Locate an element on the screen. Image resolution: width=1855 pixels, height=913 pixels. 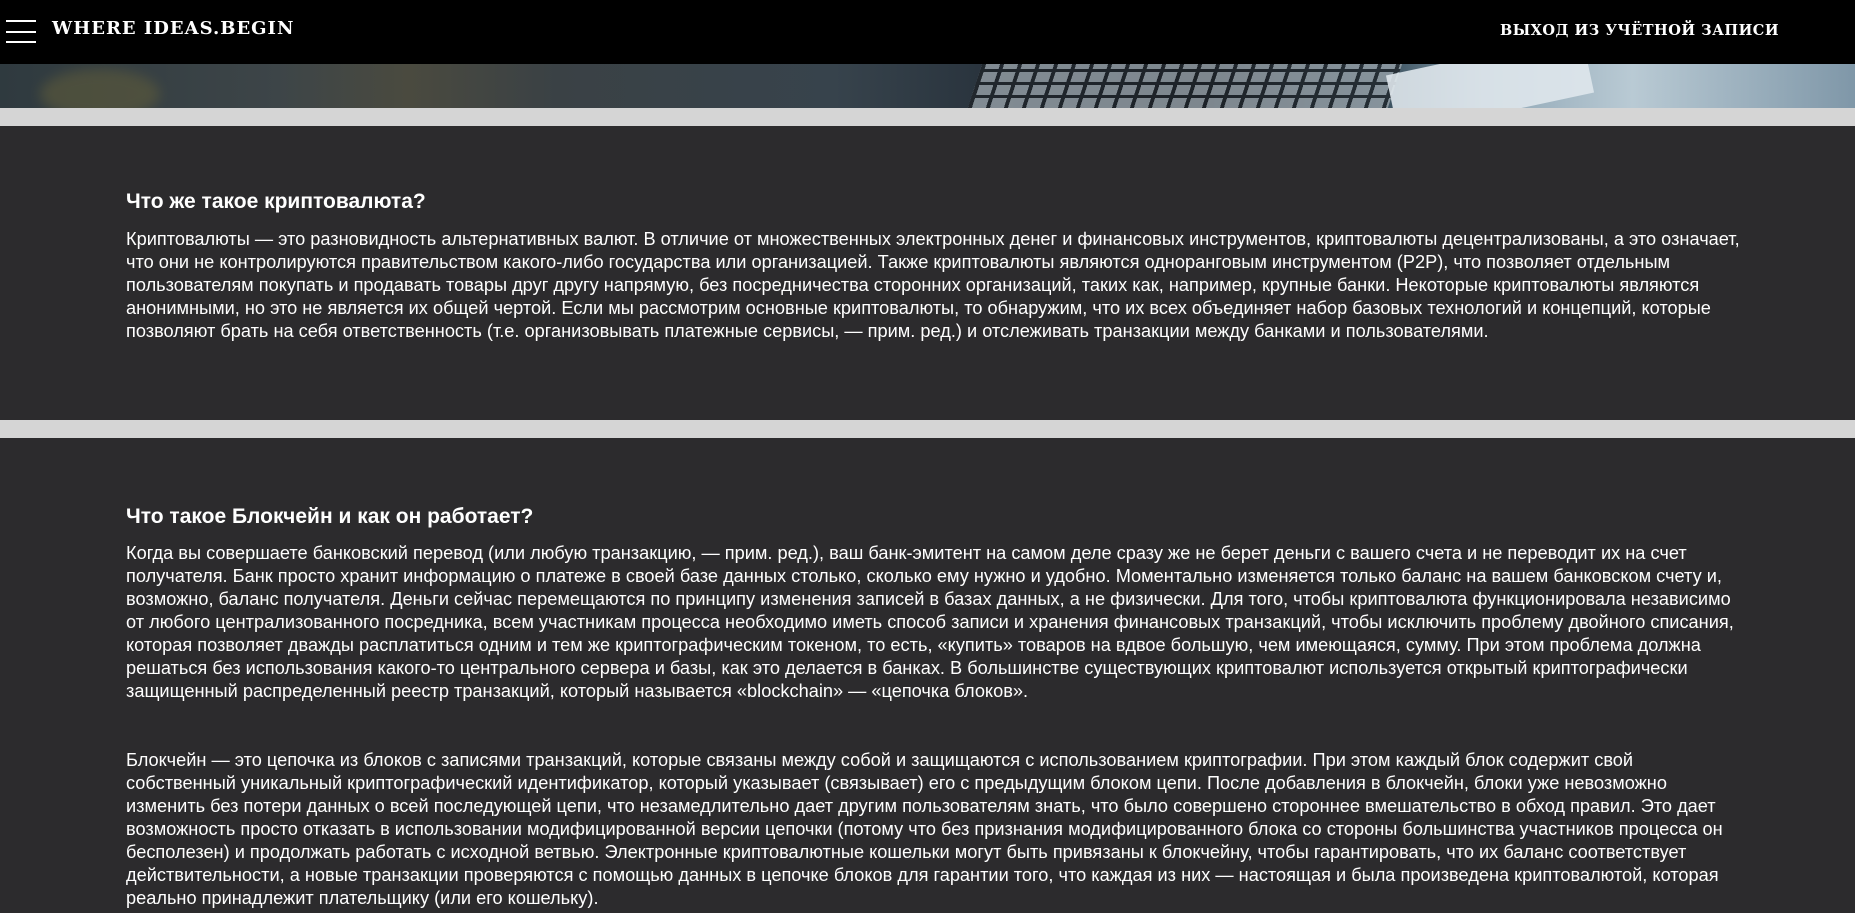
hero-paper-image is located at coordinates (1490, 86).